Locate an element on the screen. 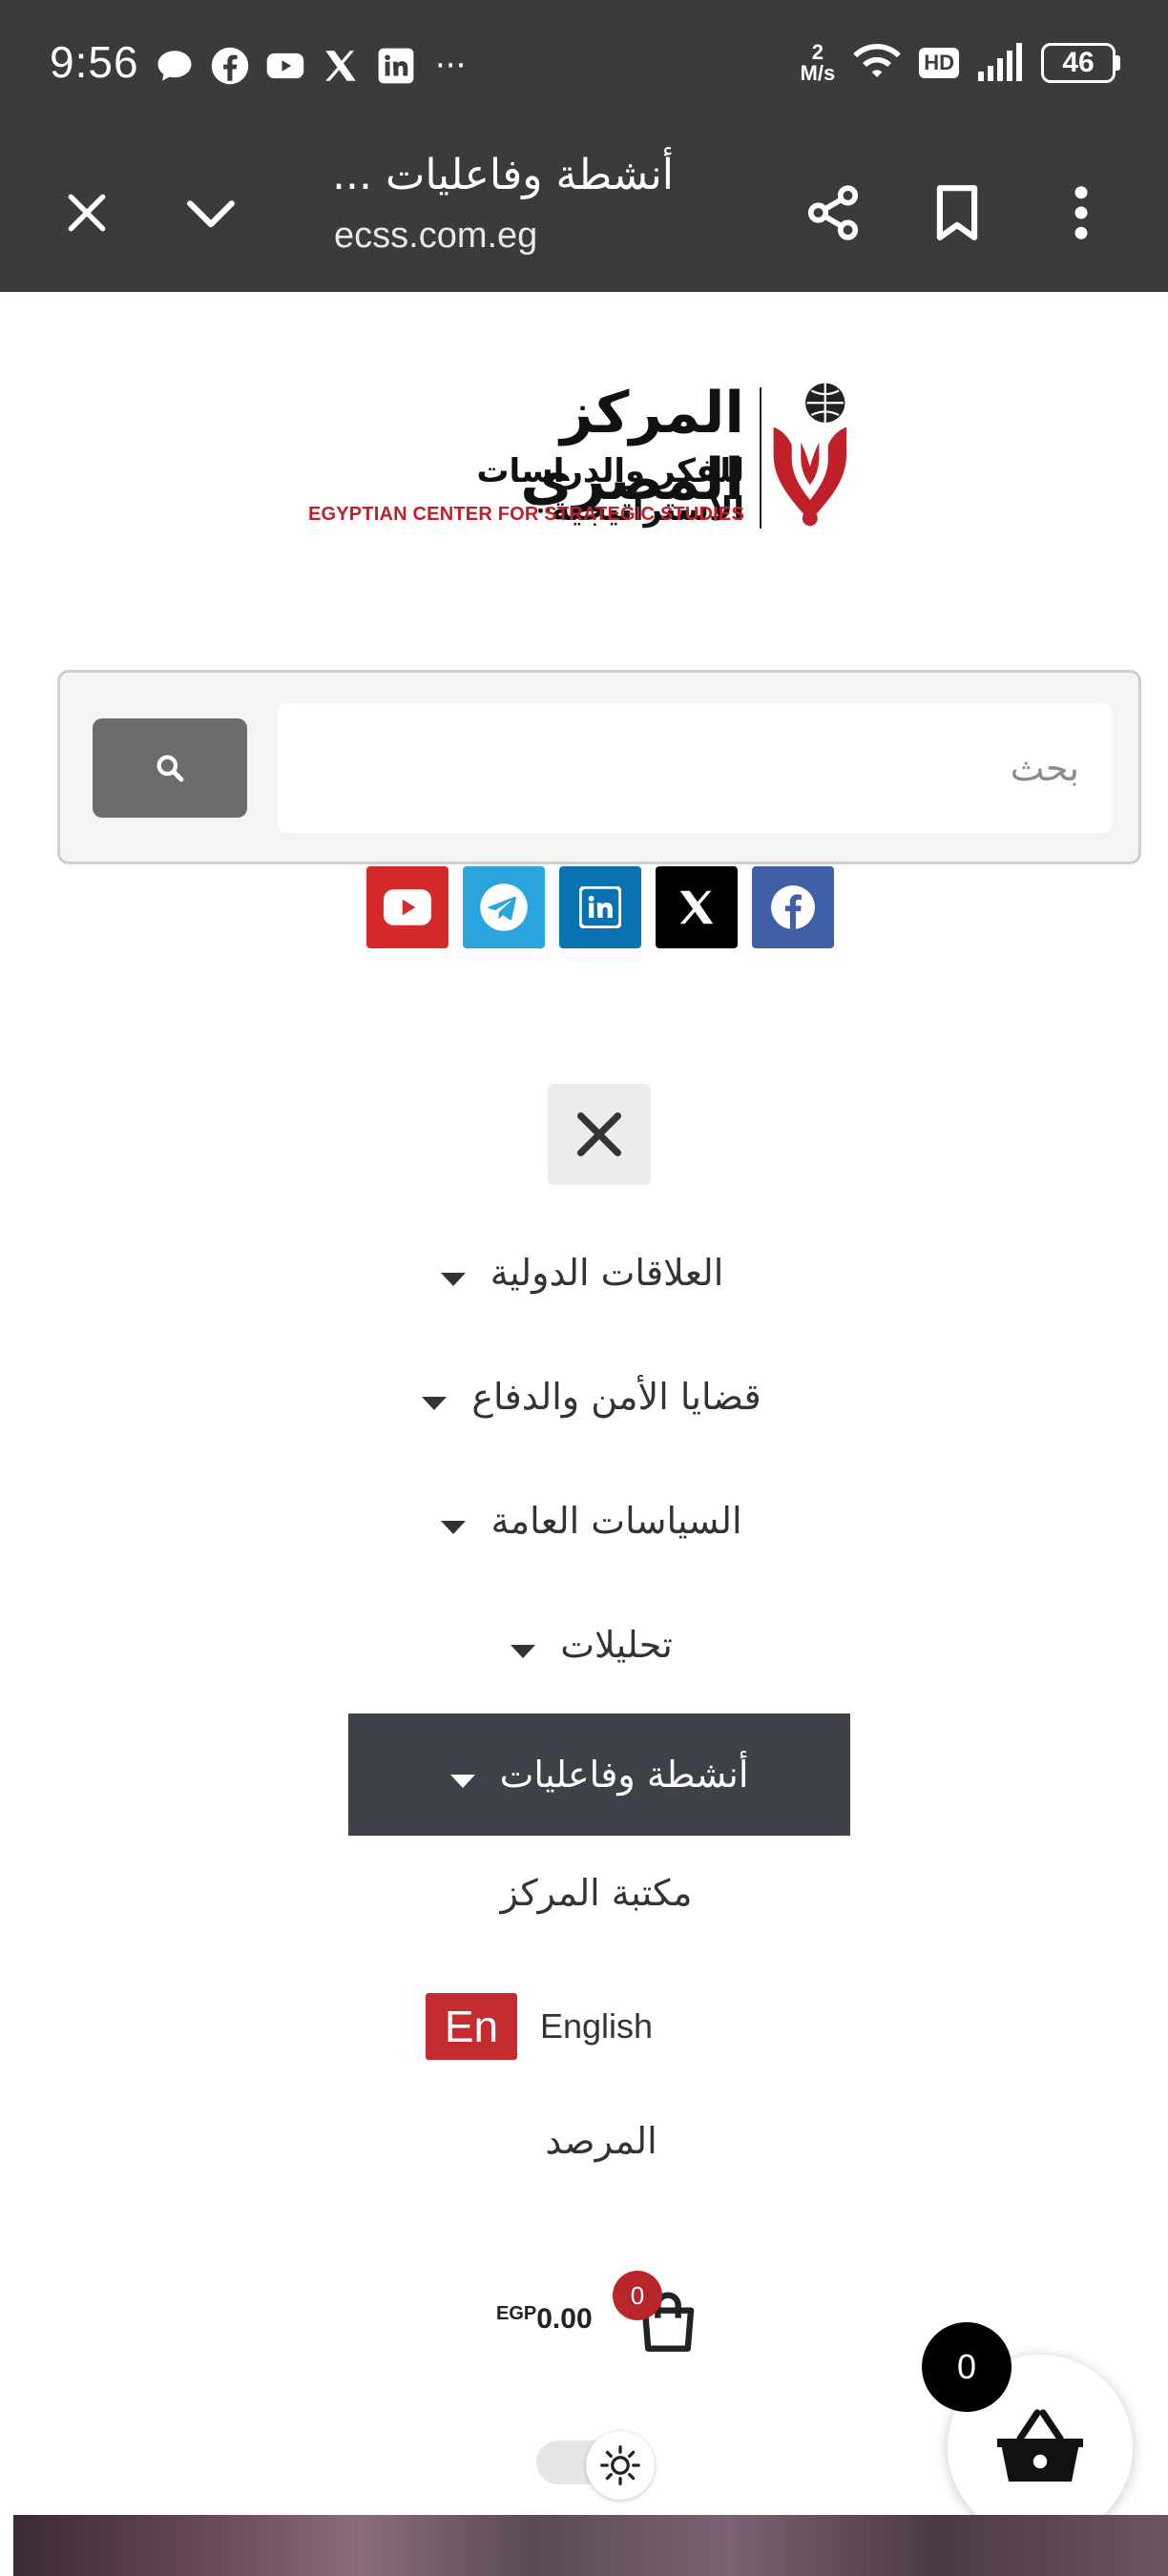  hero-image-partial is located at coordinates (590, 2545).